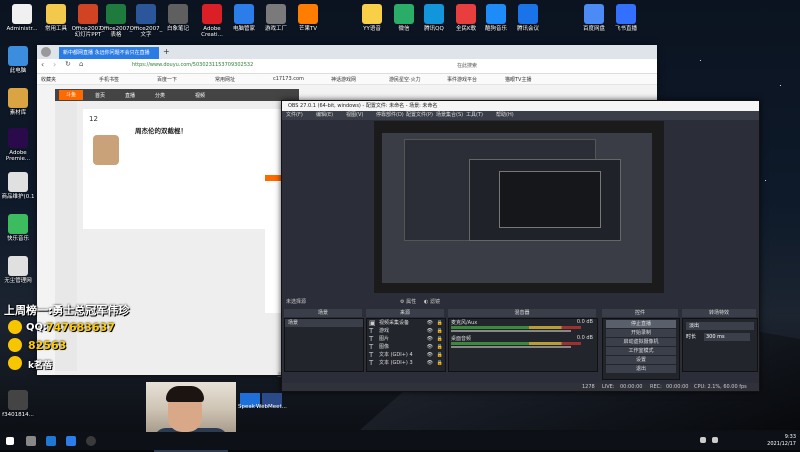 Image resolution: width=800 pixels, height=452 pixels. What do you see at coordinates (474, 115) in the screenshot?
I see `obs-menu-item: 工具(T)` at bounding box center [474, 115].